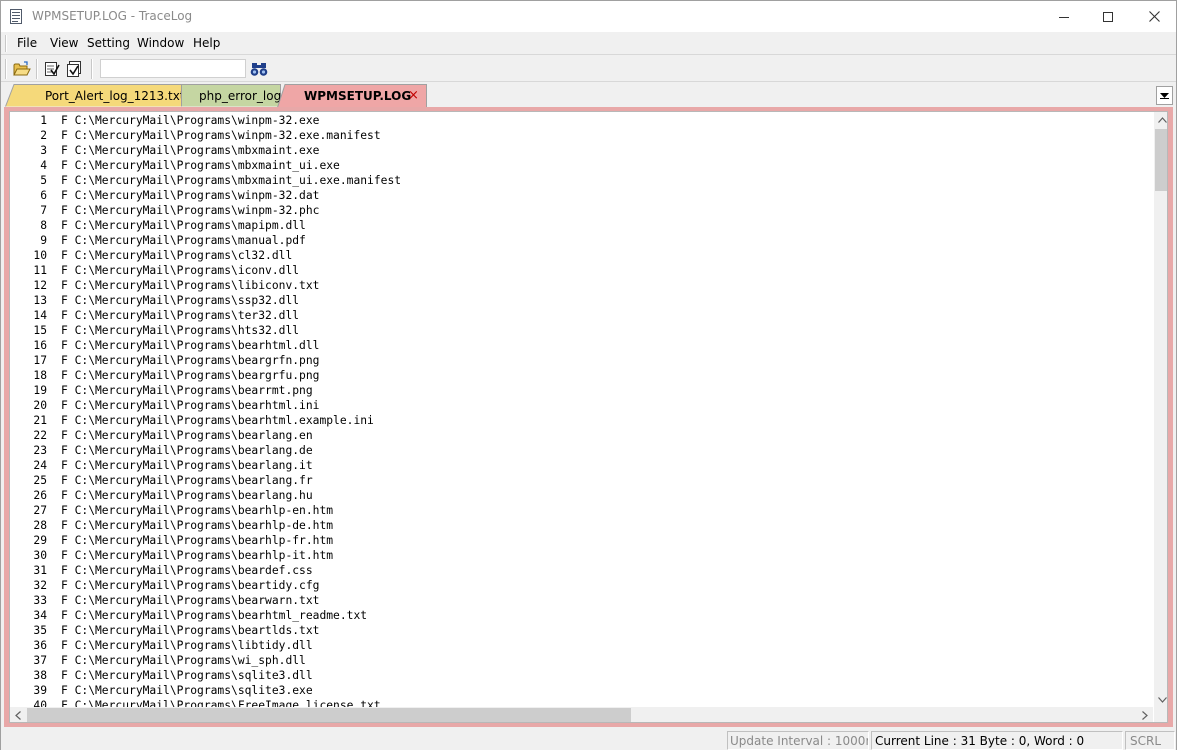  I want to click on menu-grip, so click(6, 43).